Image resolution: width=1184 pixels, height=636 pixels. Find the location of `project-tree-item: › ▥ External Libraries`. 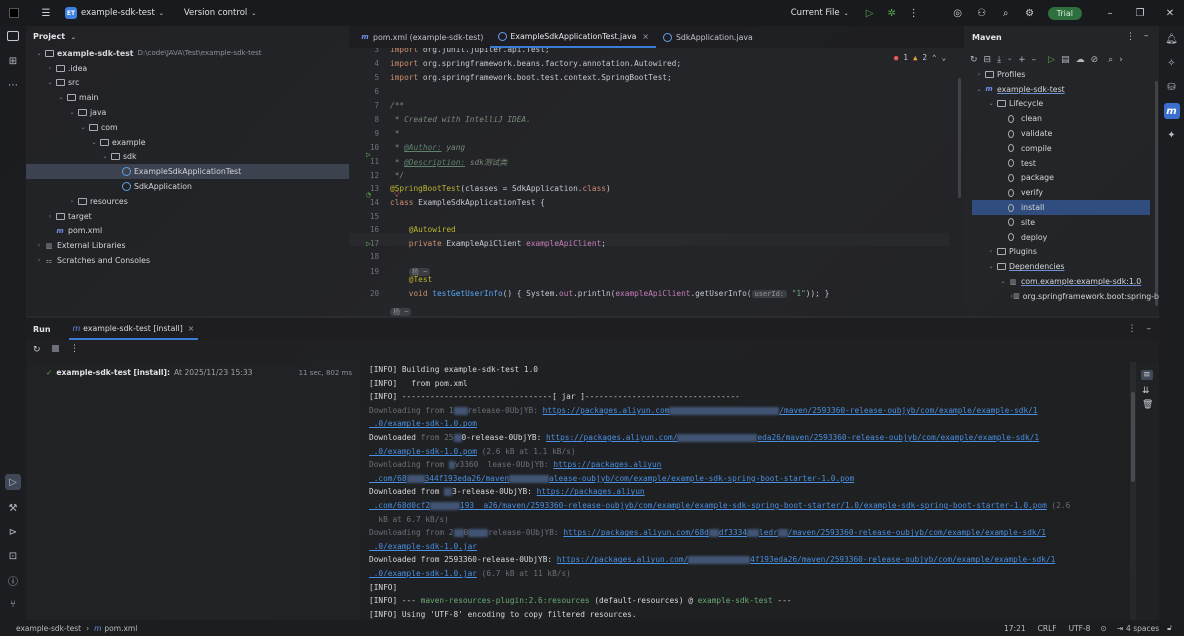

project-tree-item: › ▥ External Libraries is located at coordinates (187, 245).